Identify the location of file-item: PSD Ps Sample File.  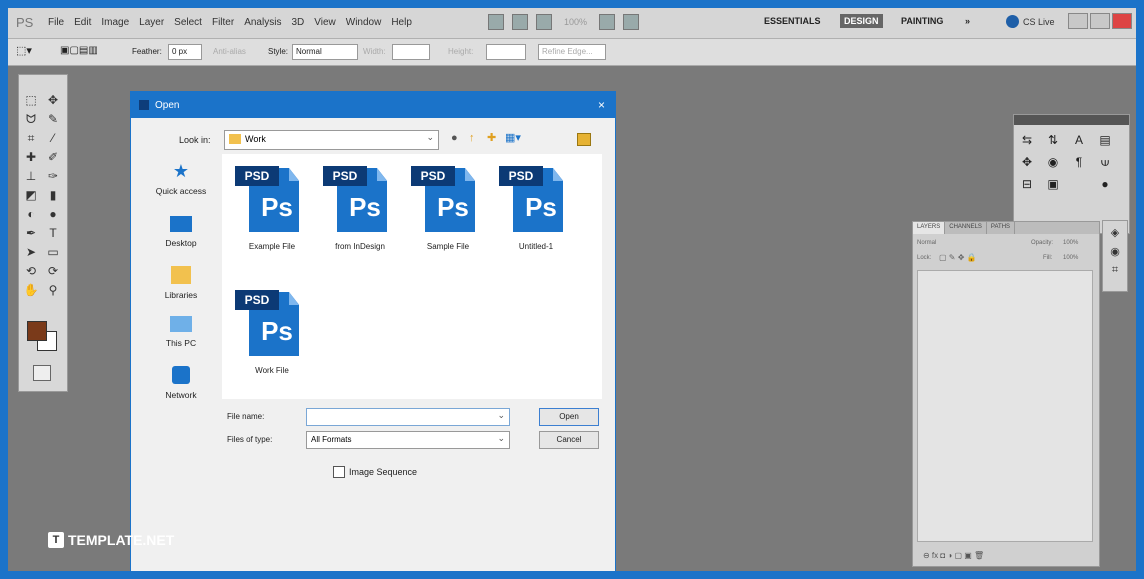
(448, 206).